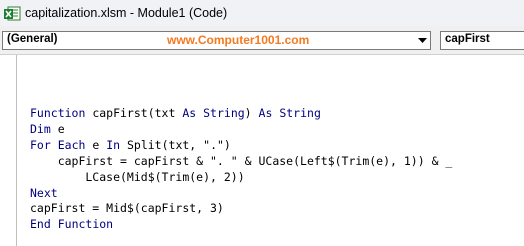 Image resolution: width=524 pixels, height=246 pixels. I want to click on code-text: ), so click(251, 113).